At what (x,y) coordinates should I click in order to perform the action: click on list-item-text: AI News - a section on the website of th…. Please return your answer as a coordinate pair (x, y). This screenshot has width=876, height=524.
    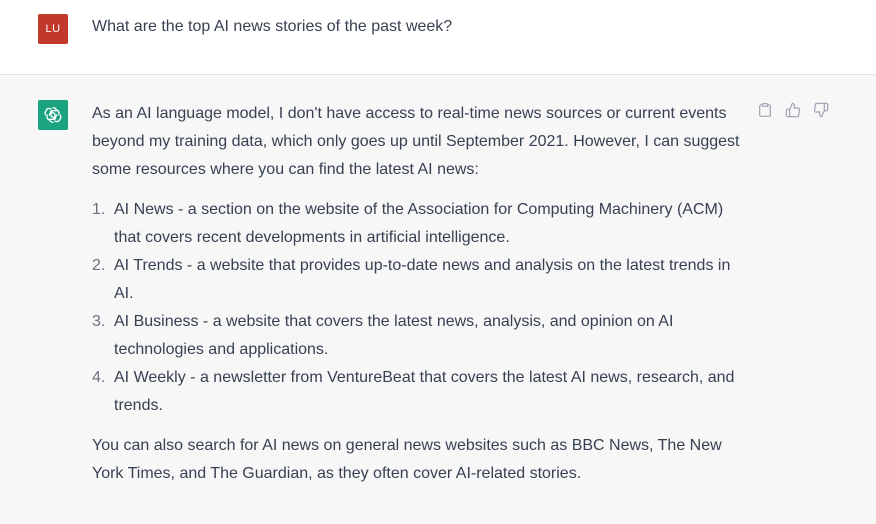
    Looking at the image, I should click on (419, 223).